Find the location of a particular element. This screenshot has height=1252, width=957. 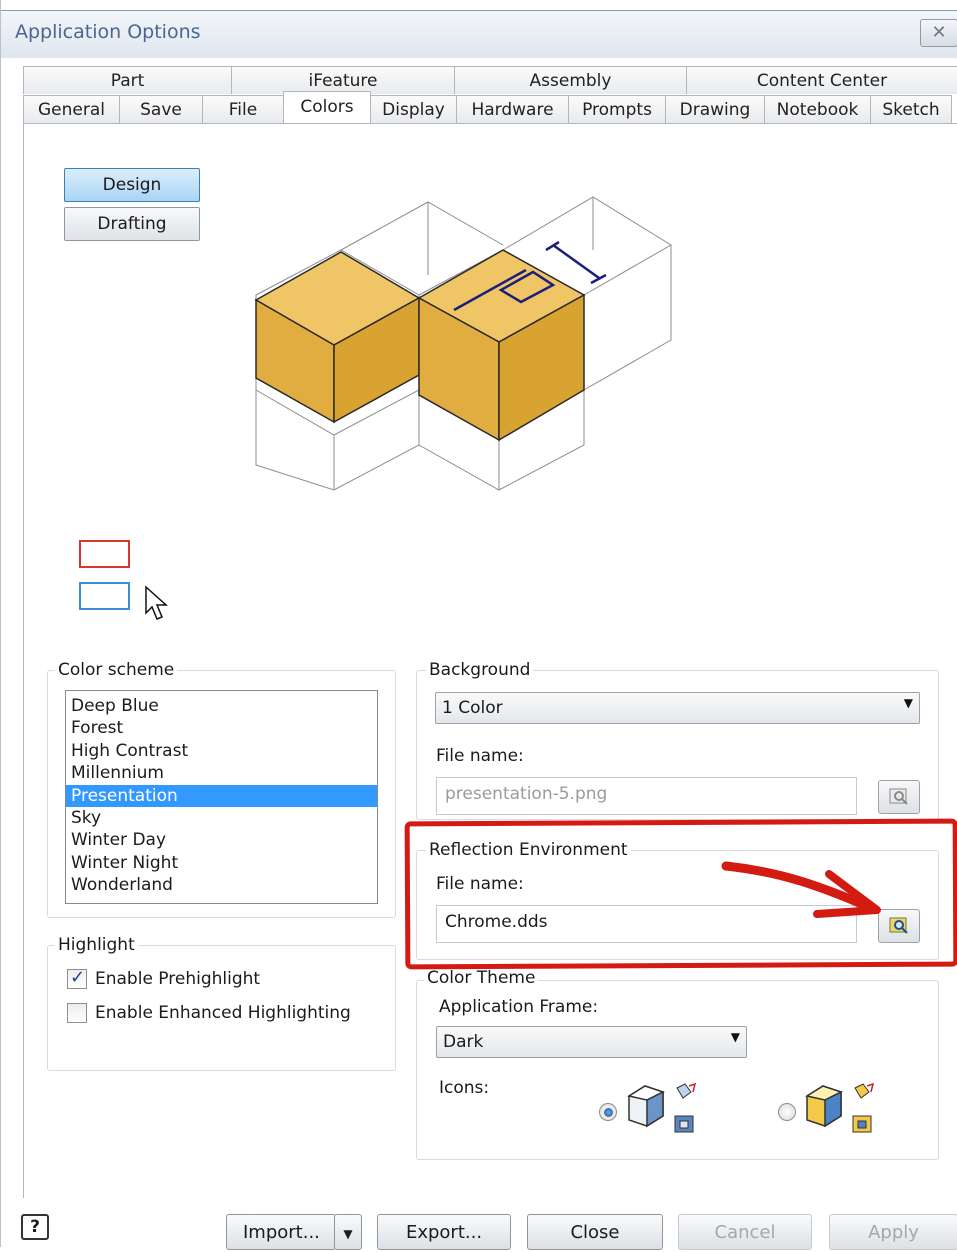

design-mode-button: Design is located at coordinates (132, 185).